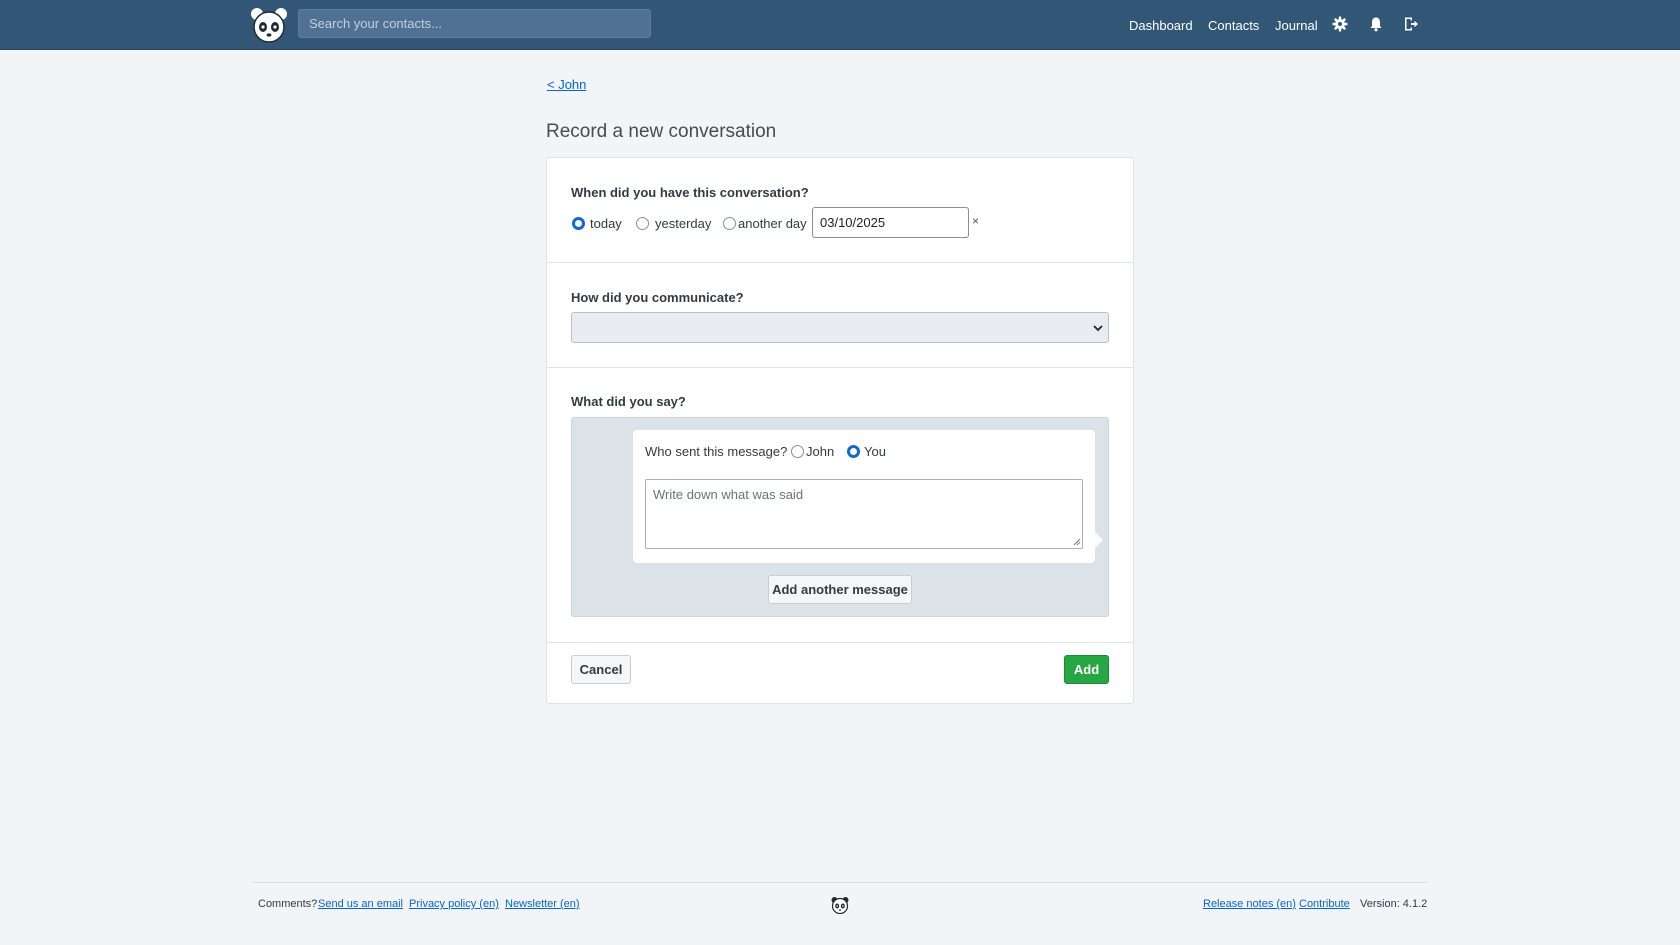  Describe the element at coordinates (1077, 542) in the screenshot. I see `resize-grip-icon` at that location.